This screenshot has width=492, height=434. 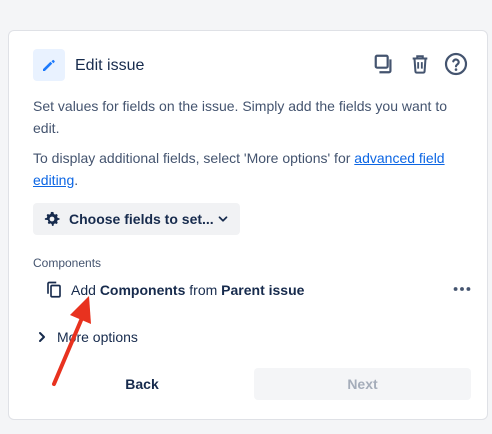 I want to click on rule-add-word: Add, so click(x=83, y=290).